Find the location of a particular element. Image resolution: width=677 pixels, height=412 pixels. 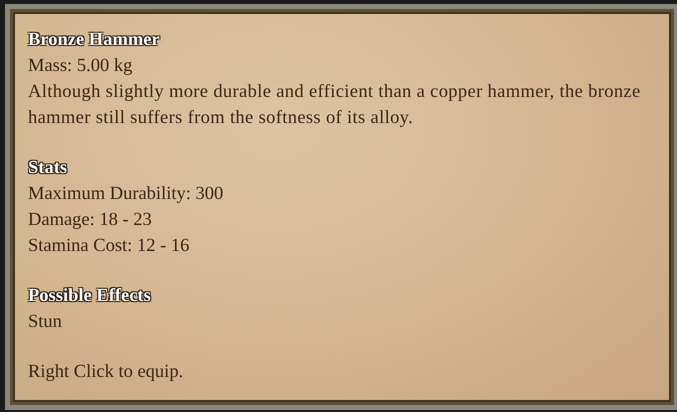

hint-text: Right Click to equip. is located at coordinates (106, 372).